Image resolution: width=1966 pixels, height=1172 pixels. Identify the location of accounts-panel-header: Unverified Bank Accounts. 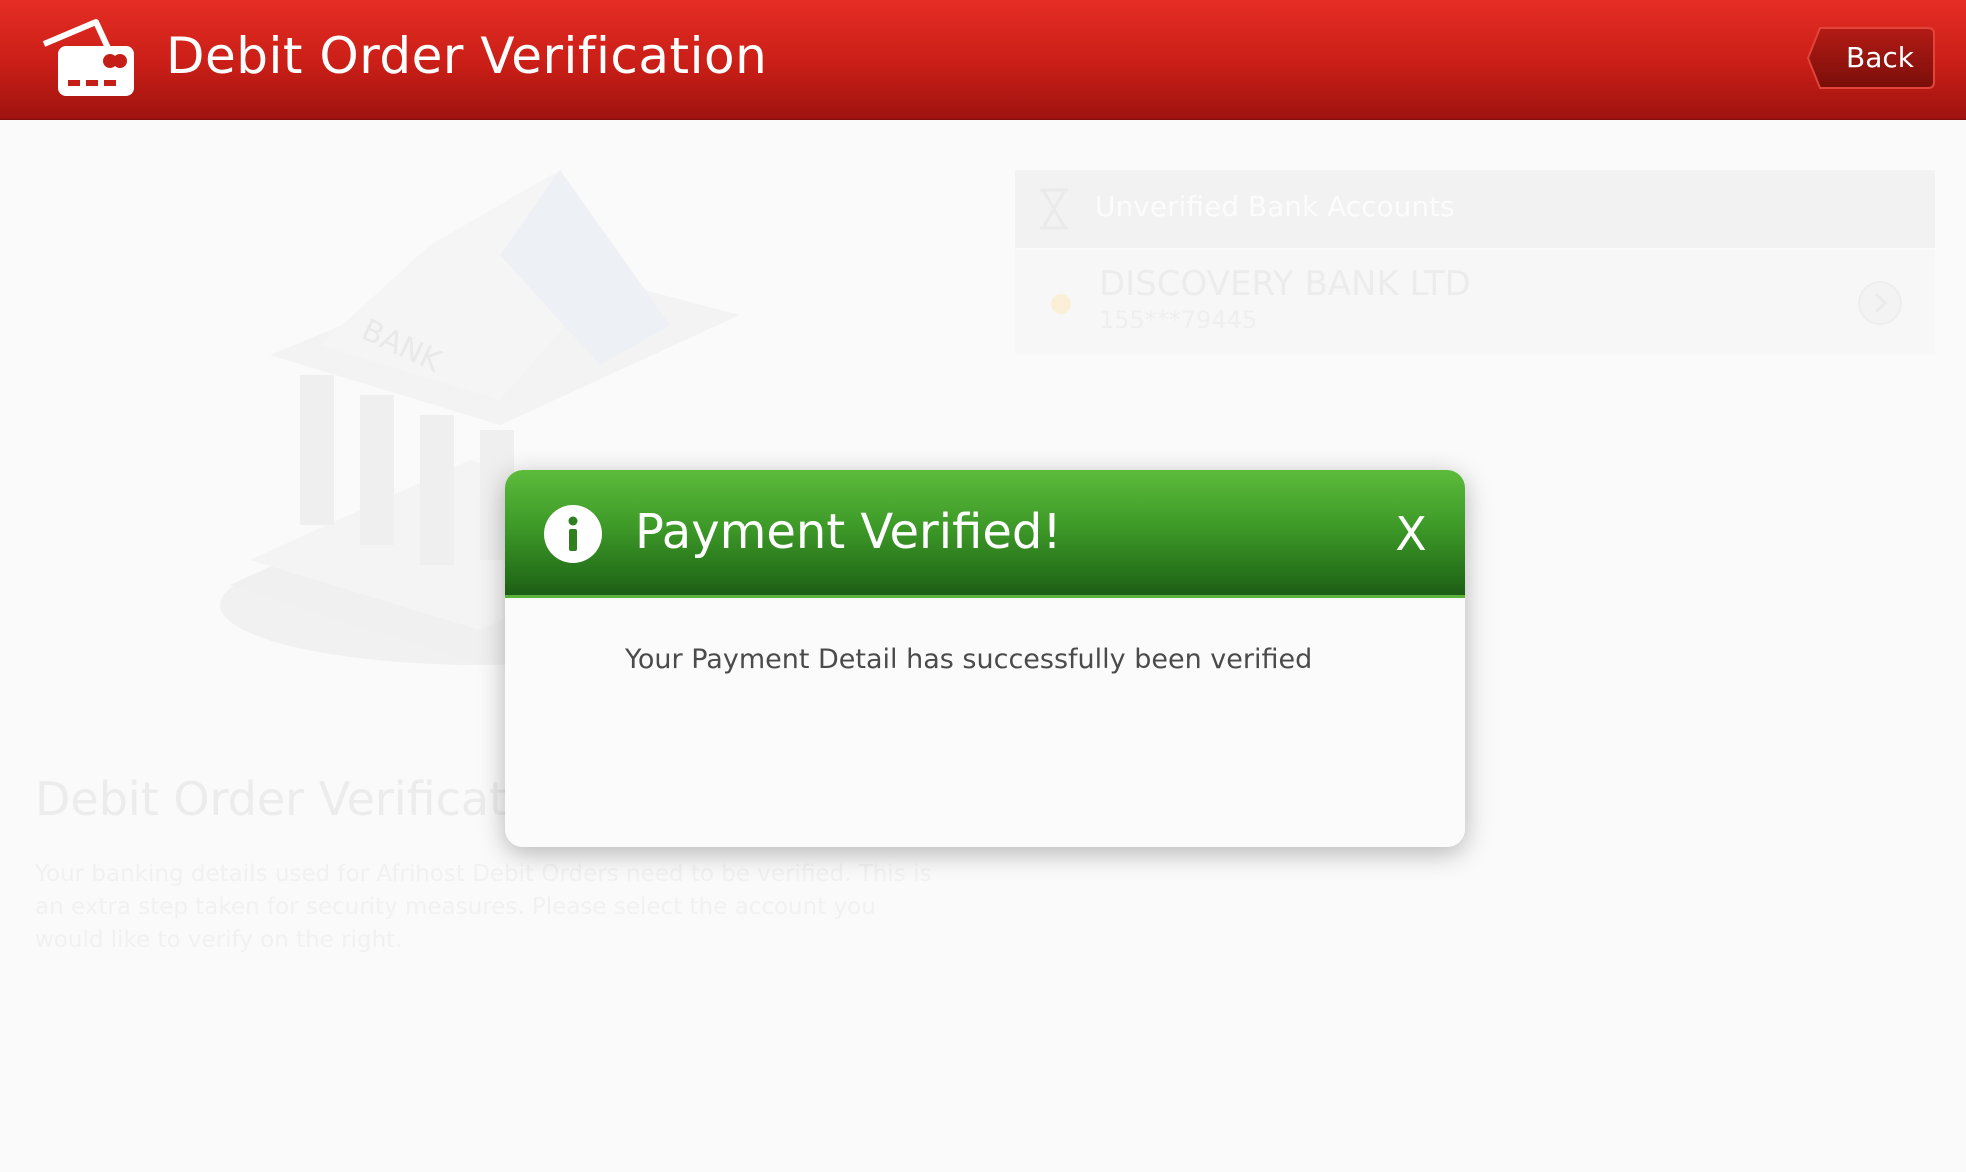
(1475, 209).